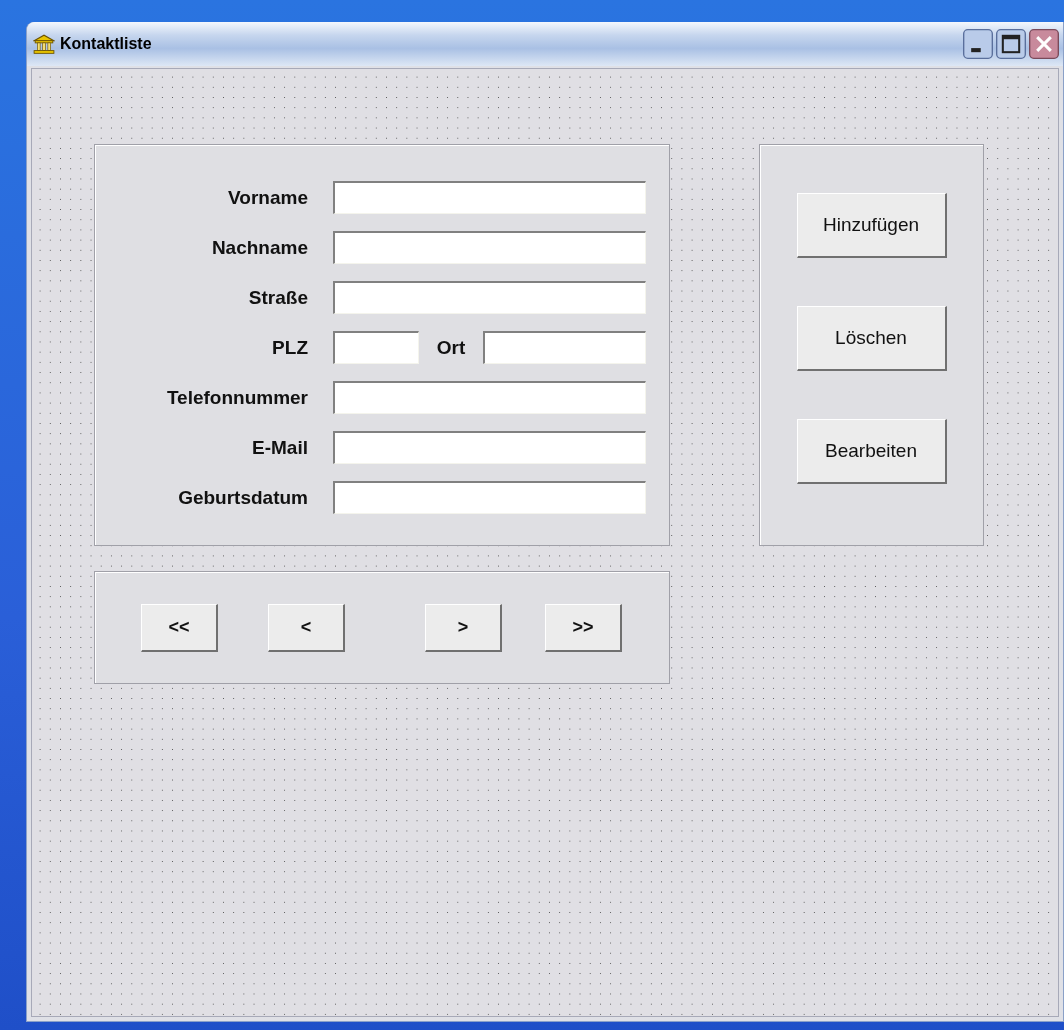 The image size is (1064, 1030). I want to click on field-label: Telefonnummer, so click(237, 397).